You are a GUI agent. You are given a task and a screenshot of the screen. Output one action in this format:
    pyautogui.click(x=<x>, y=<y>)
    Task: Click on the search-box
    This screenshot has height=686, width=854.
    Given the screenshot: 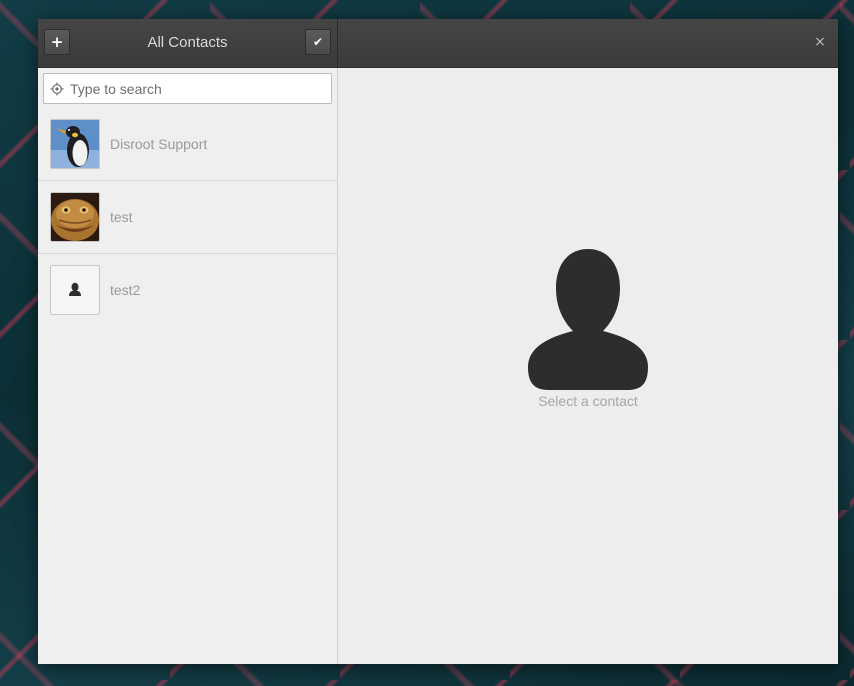 What is the action you would take?
    pyautogui.click(x=187, y=88)
    